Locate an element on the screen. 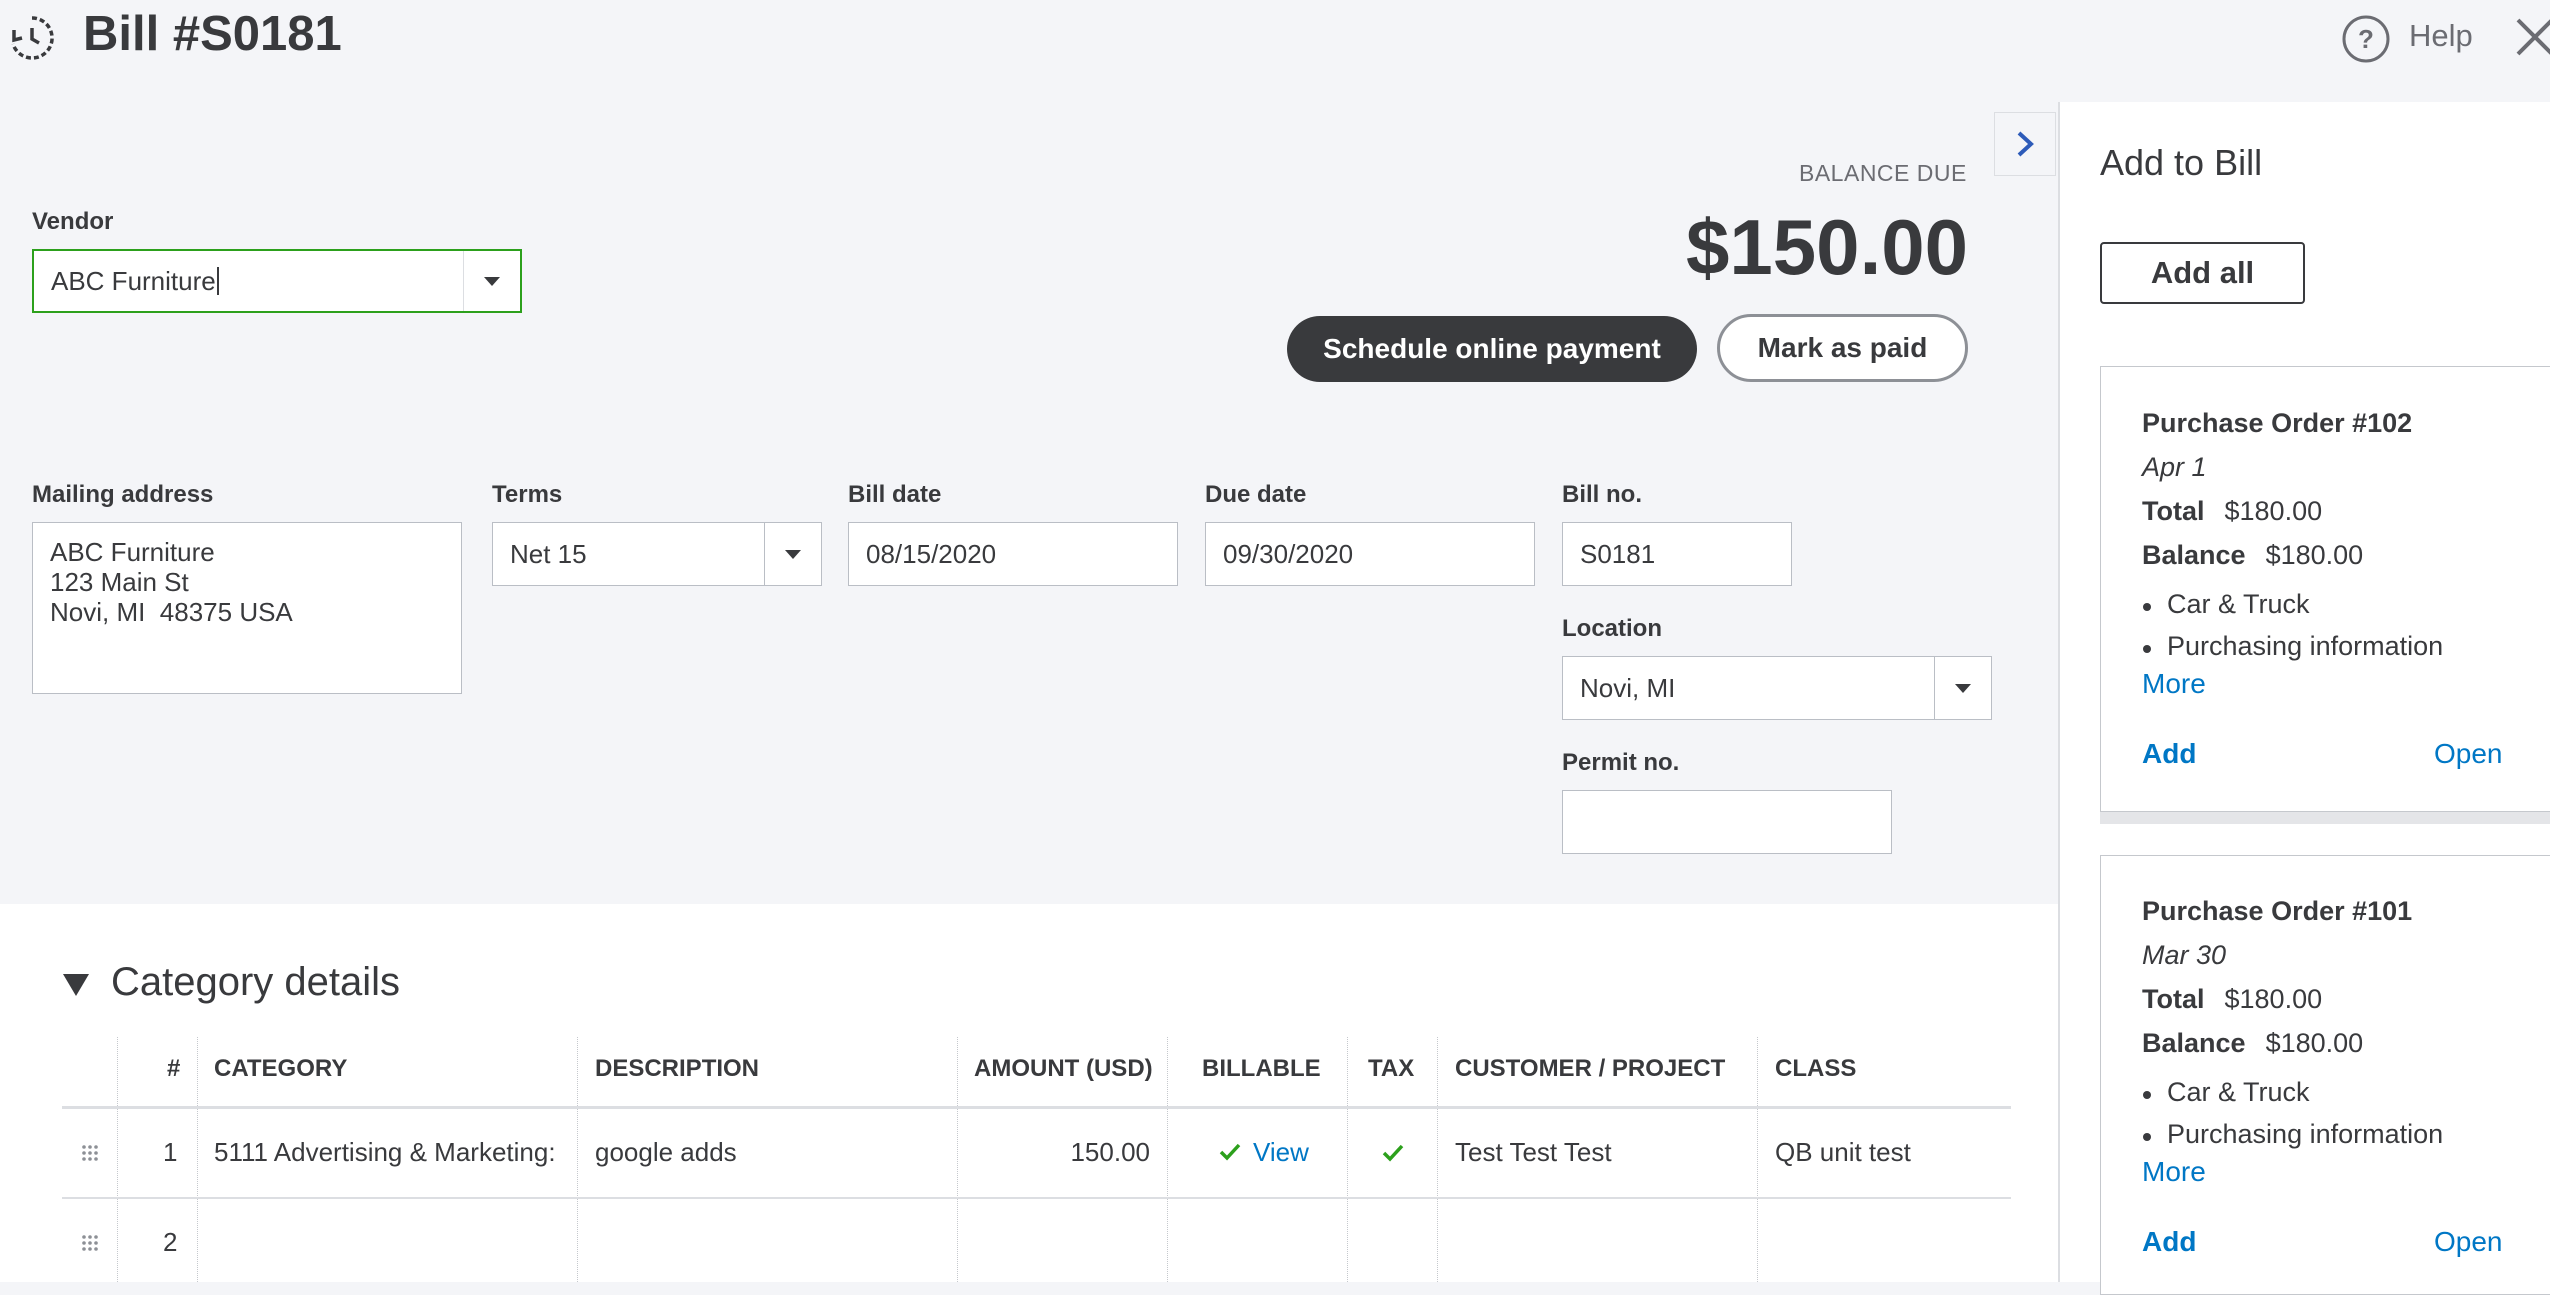 Image resolution: width=2550 pixels, height=1295 pixels. vendor-label: Vendor is located at coordinates (73, 221).